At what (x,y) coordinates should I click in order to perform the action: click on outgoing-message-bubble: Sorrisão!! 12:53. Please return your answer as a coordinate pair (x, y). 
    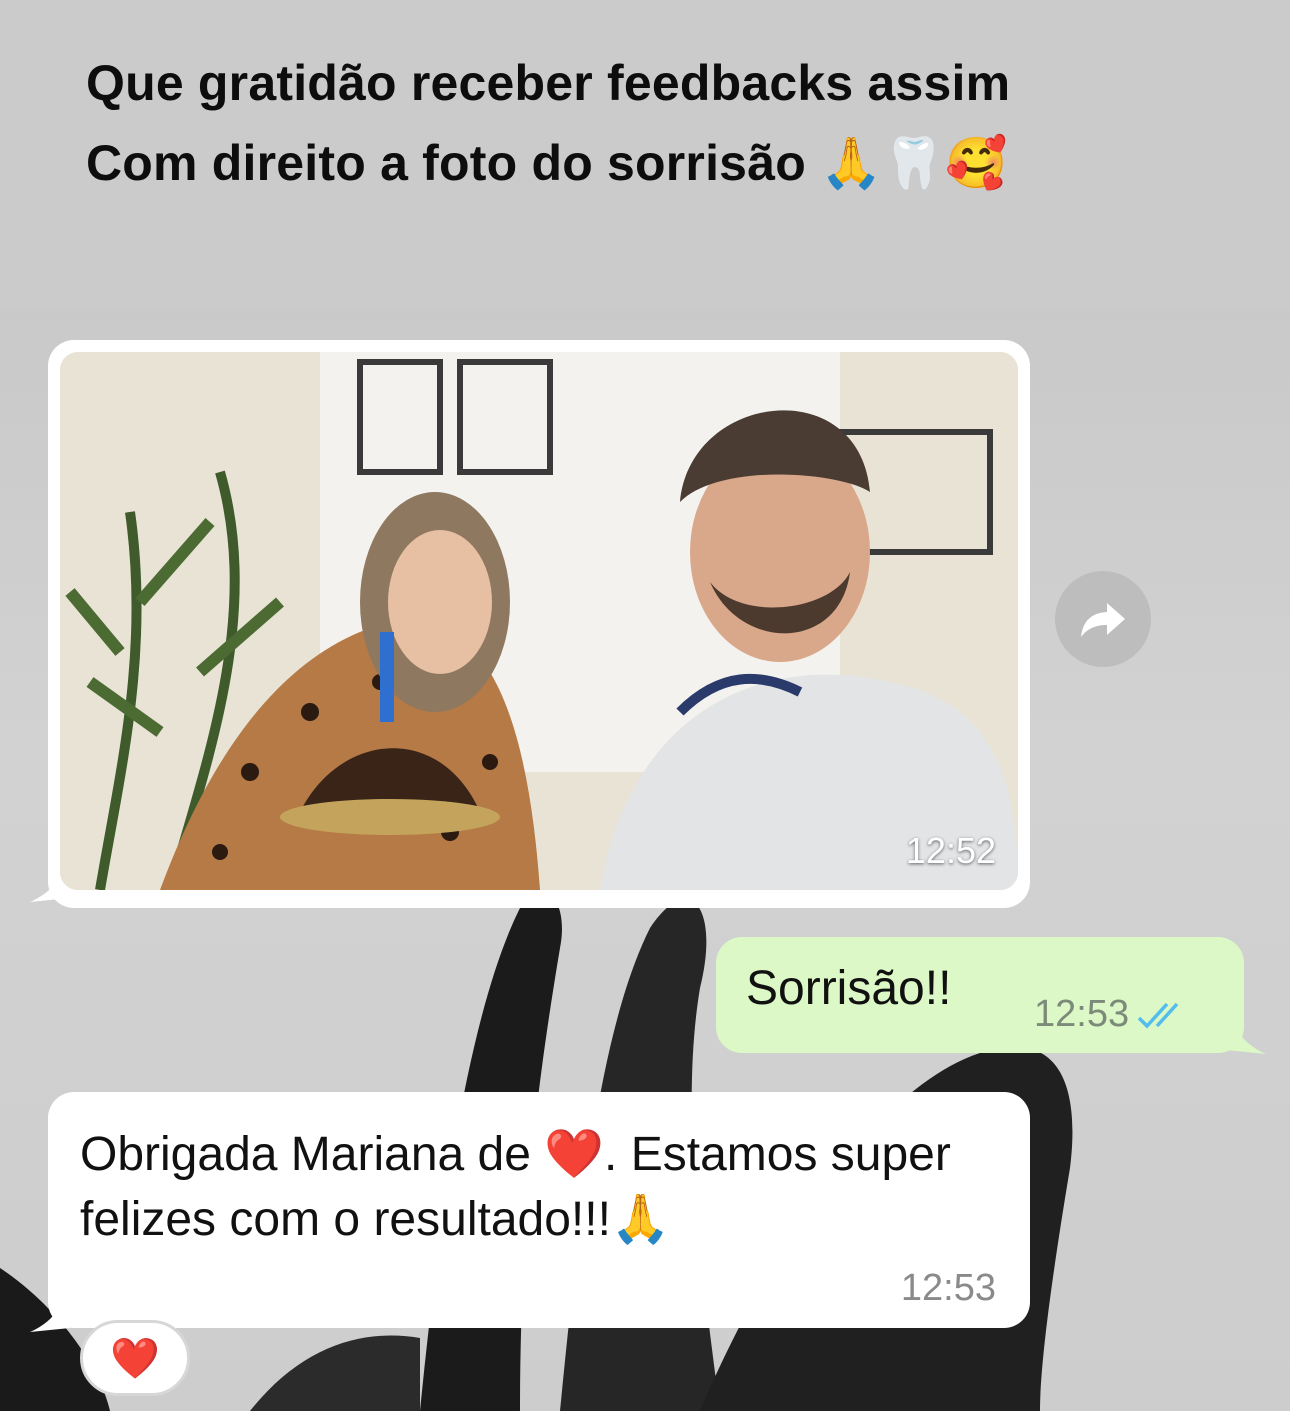
    Looking at the image, I should click on (980, 995).